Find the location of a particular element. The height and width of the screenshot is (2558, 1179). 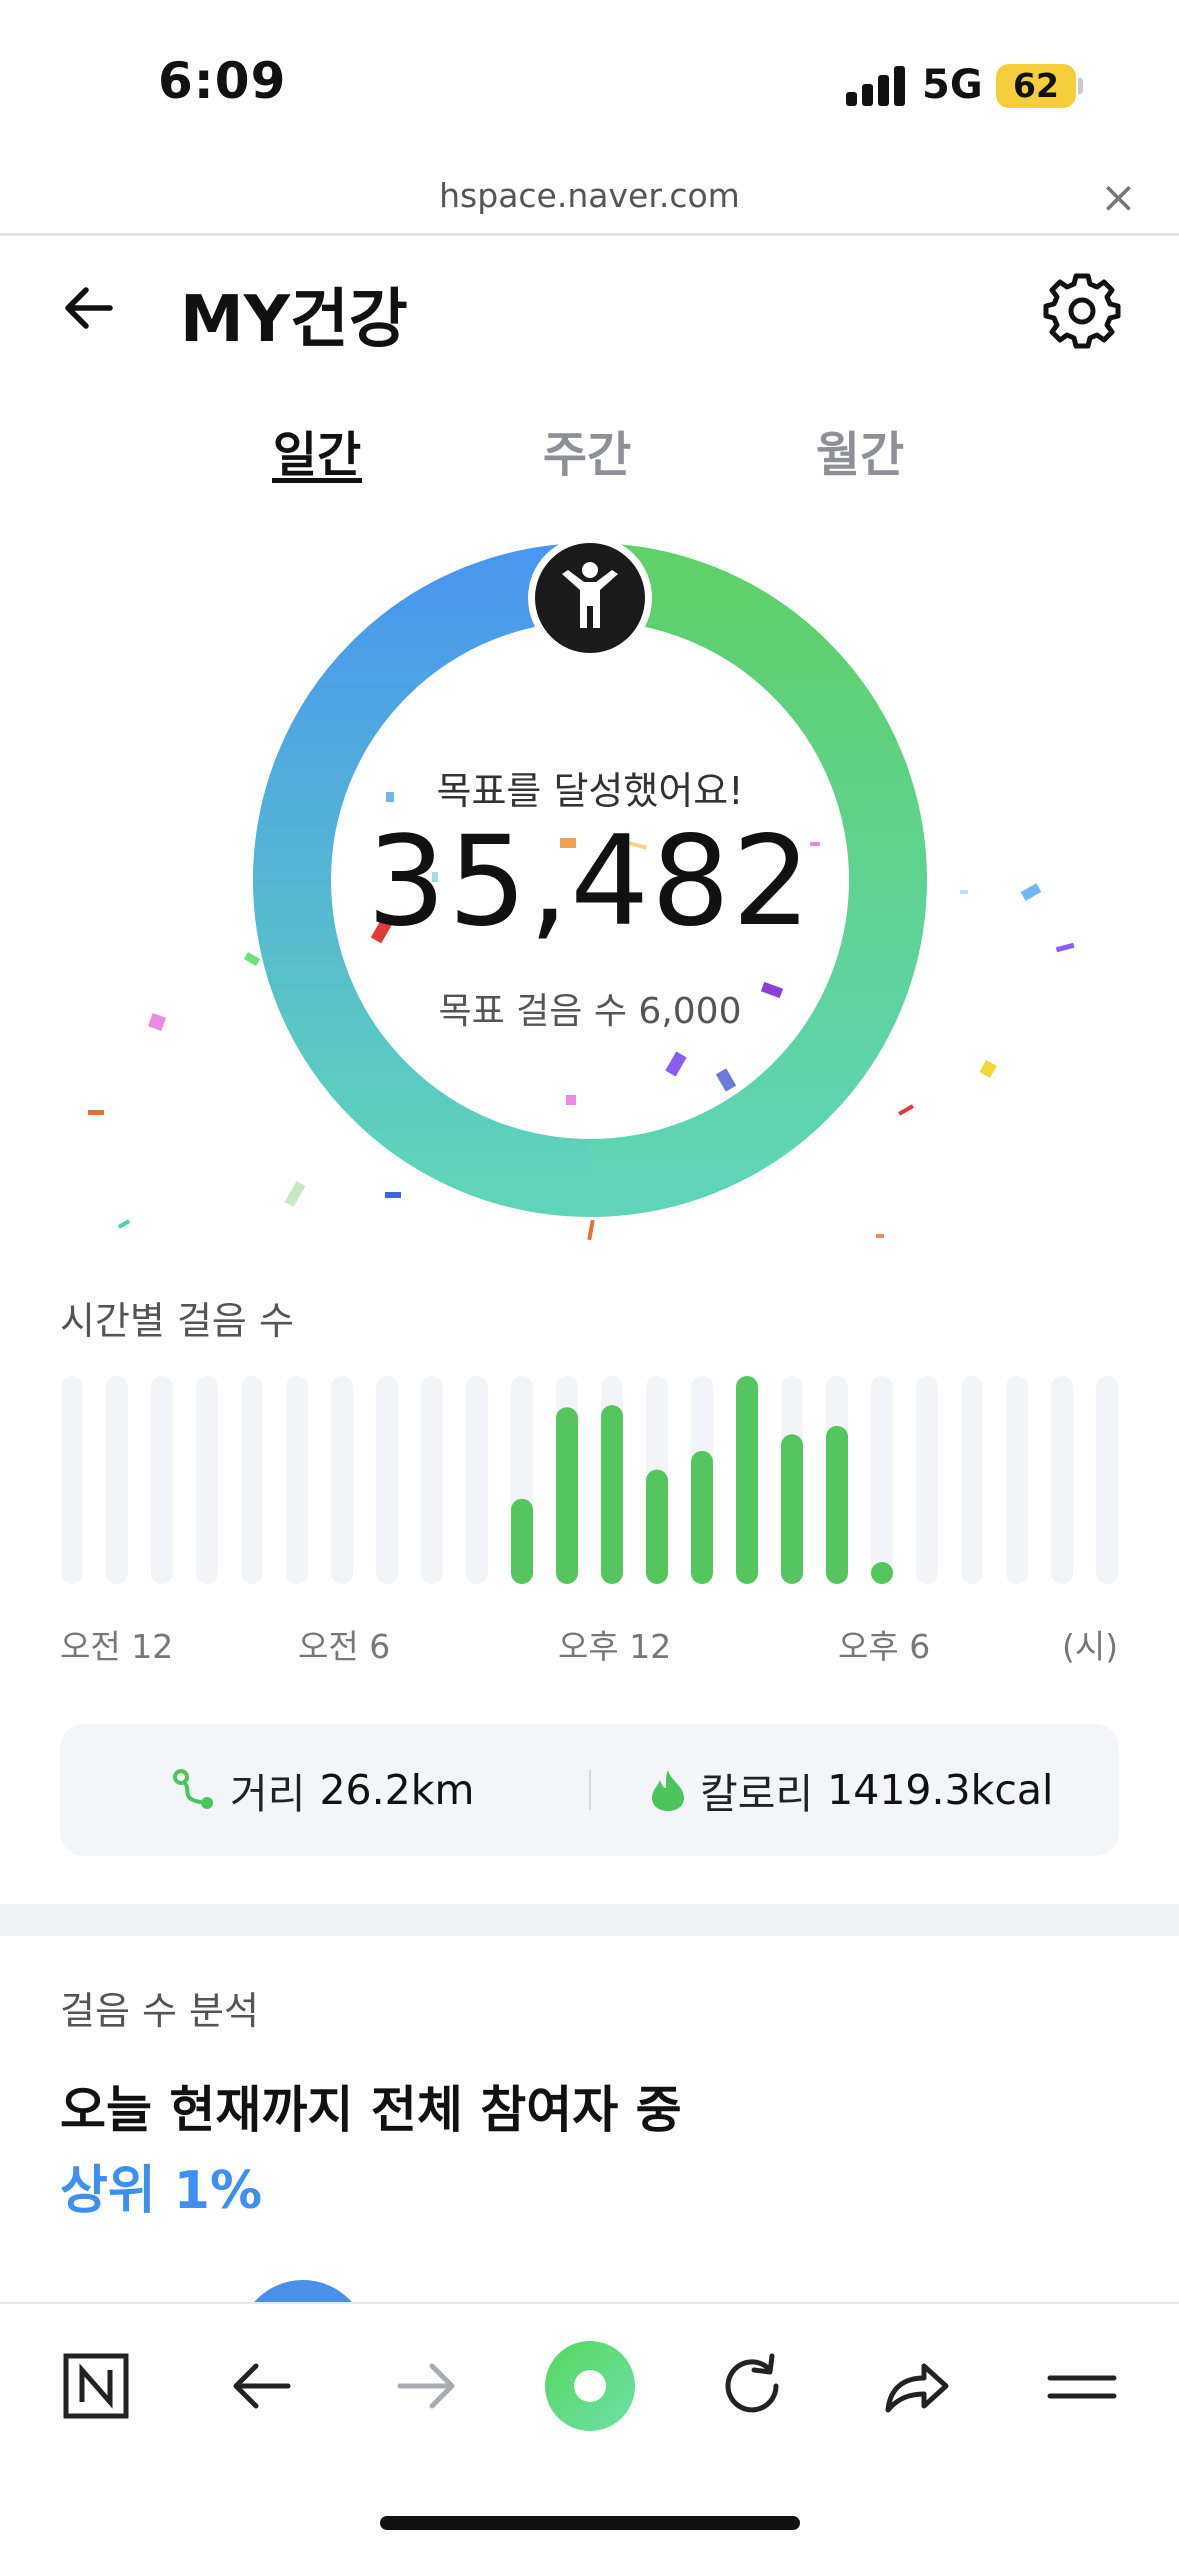

stat-divider is located at coordinates (590, 1790).